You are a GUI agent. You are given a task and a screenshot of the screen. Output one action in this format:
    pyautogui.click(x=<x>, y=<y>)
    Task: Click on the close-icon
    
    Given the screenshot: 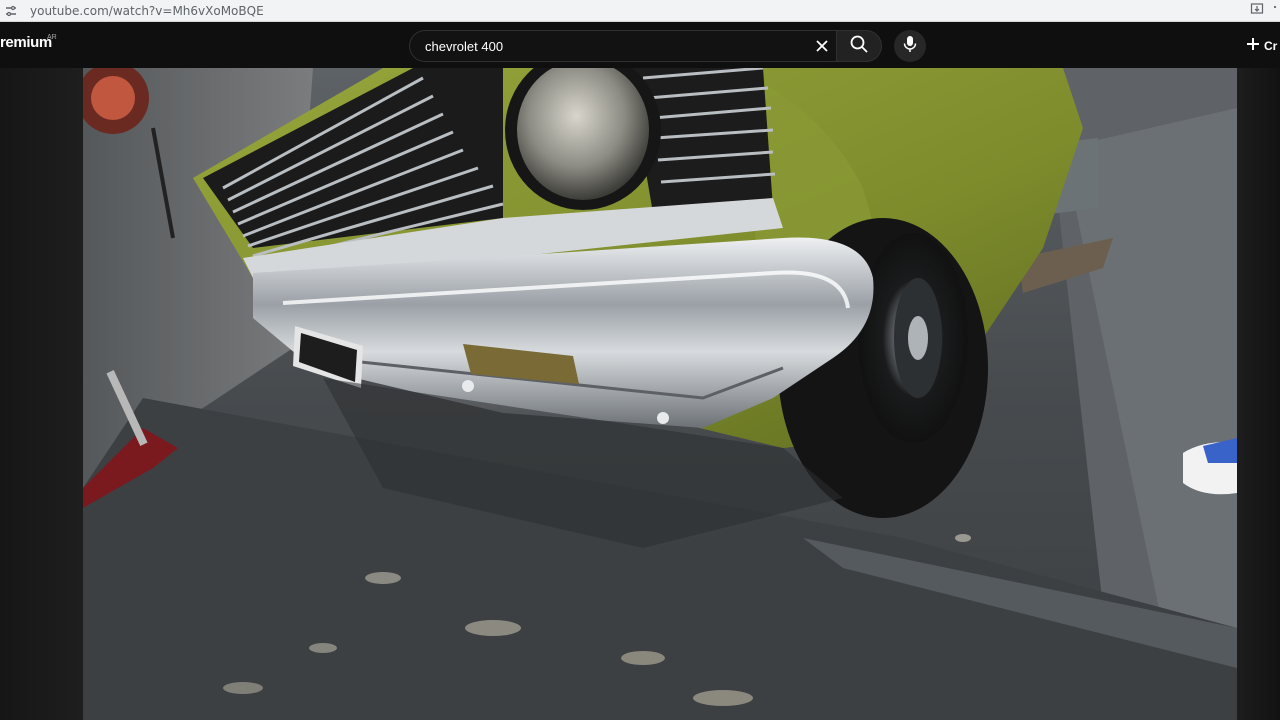 What is the action you would take?
    pyautogui.click(x=822, y=46)
    